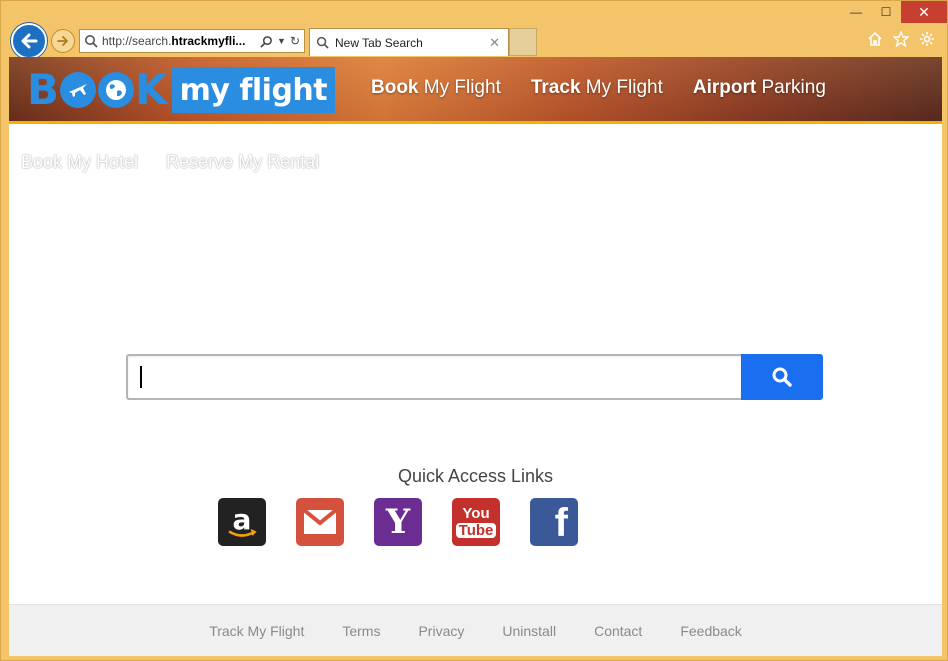 Image resolution: width=948 pixels, height=661 pixels. Describe the element at coordinates (476, 513) in the screenshot. I see `youtube-you-text: You` at that location.